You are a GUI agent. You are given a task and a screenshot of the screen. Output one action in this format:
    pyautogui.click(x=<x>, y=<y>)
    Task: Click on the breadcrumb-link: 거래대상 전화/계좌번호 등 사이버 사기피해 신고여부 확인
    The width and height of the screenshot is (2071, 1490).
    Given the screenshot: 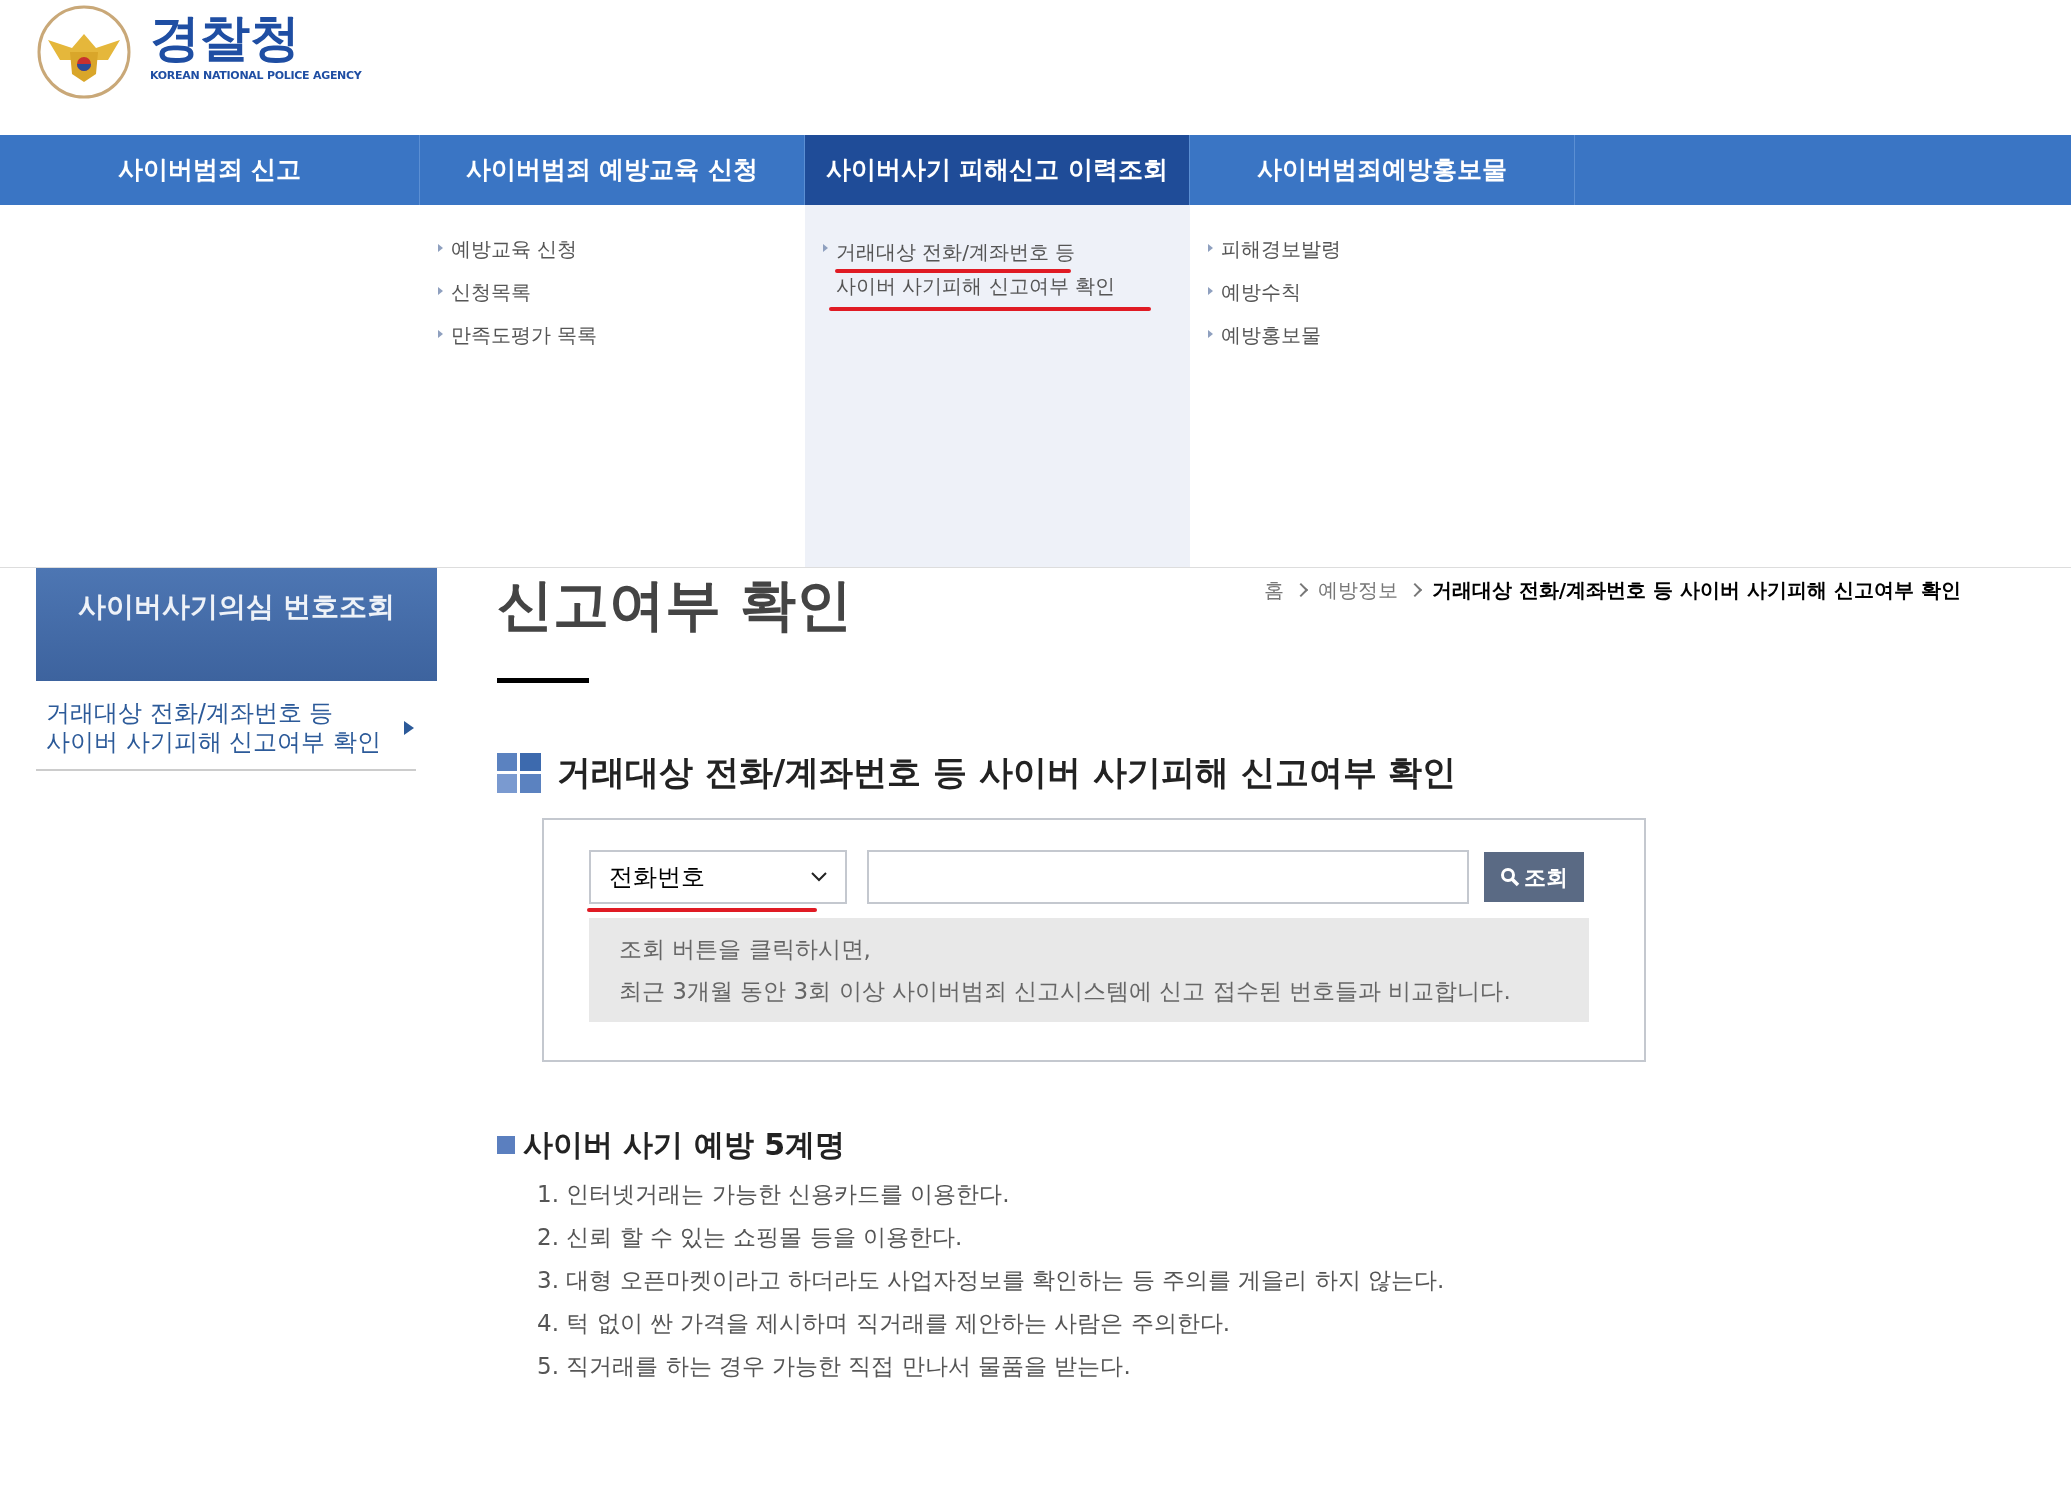 What is the action you would take?
    pyautogui.click(x=1696, y=590)
    